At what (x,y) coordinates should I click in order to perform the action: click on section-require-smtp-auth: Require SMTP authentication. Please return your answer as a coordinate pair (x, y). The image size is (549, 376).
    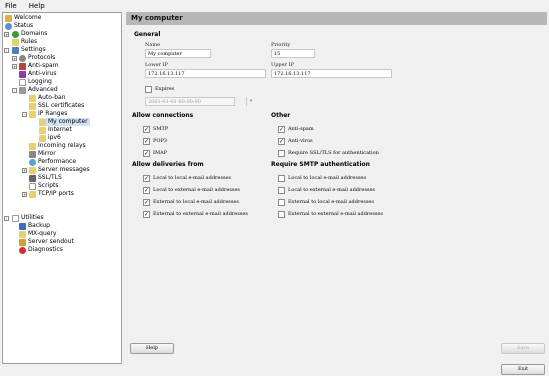
    Looking at the image, I should click on (320, 164).